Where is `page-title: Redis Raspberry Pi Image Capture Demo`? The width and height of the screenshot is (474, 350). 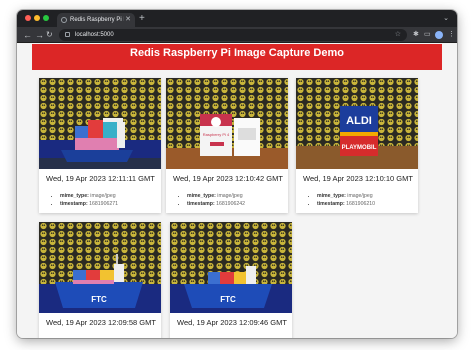 page-title: Redis Raspberry Pi Image Capture Demo is located at coordinates (237, 57).